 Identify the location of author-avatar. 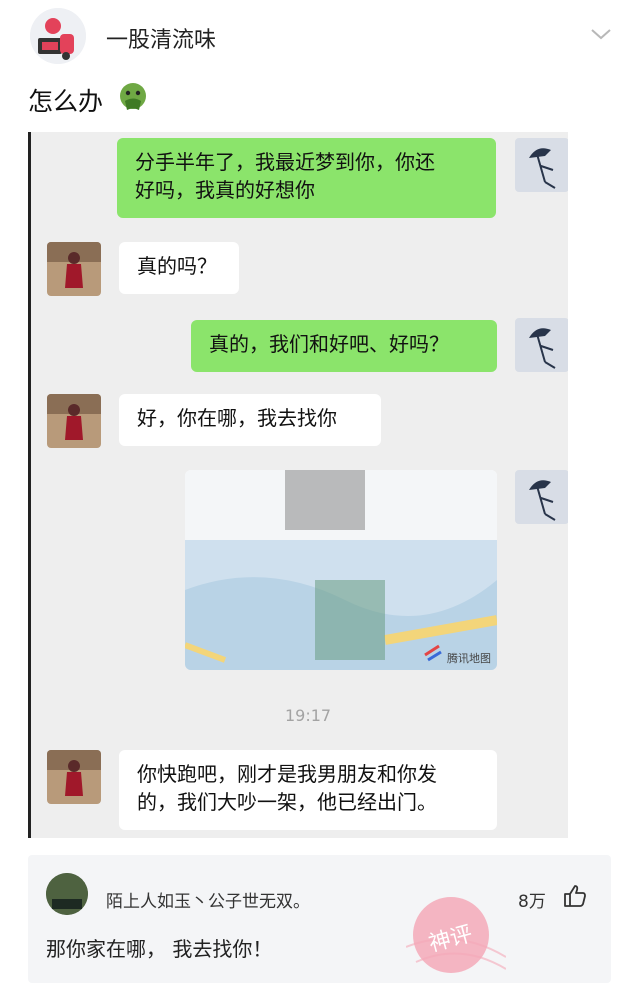
(58, 36).